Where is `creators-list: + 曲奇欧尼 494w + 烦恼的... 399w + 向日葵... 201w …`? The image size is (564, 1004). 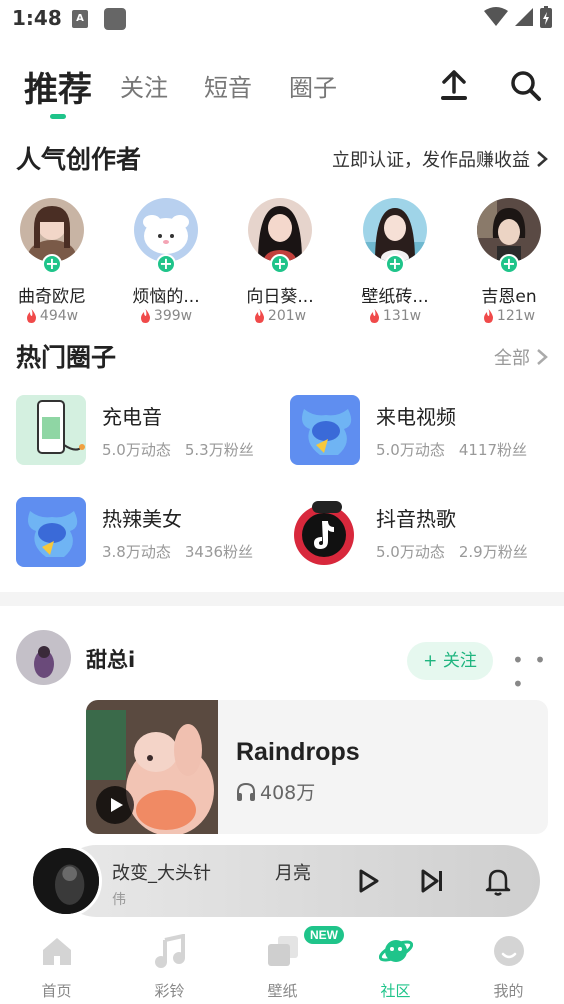
creators-list: + 曲奇欧尼 494w + 烦恼的... 399w + 向日葵... 201w … is located at coordinates (282, 263).